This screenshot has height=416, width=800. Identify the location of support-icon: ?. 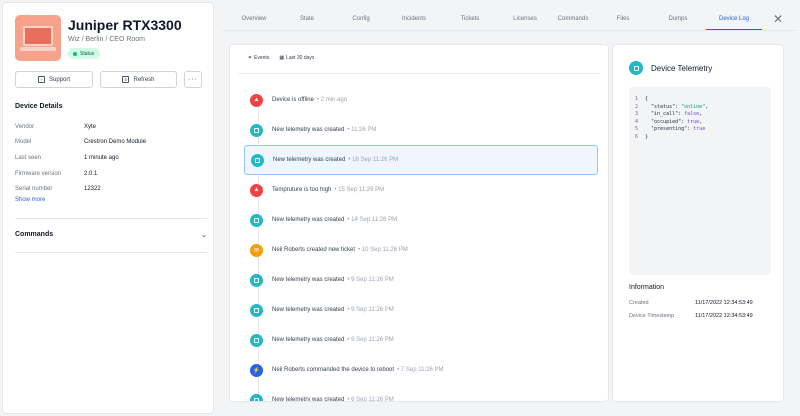
(41, 79).